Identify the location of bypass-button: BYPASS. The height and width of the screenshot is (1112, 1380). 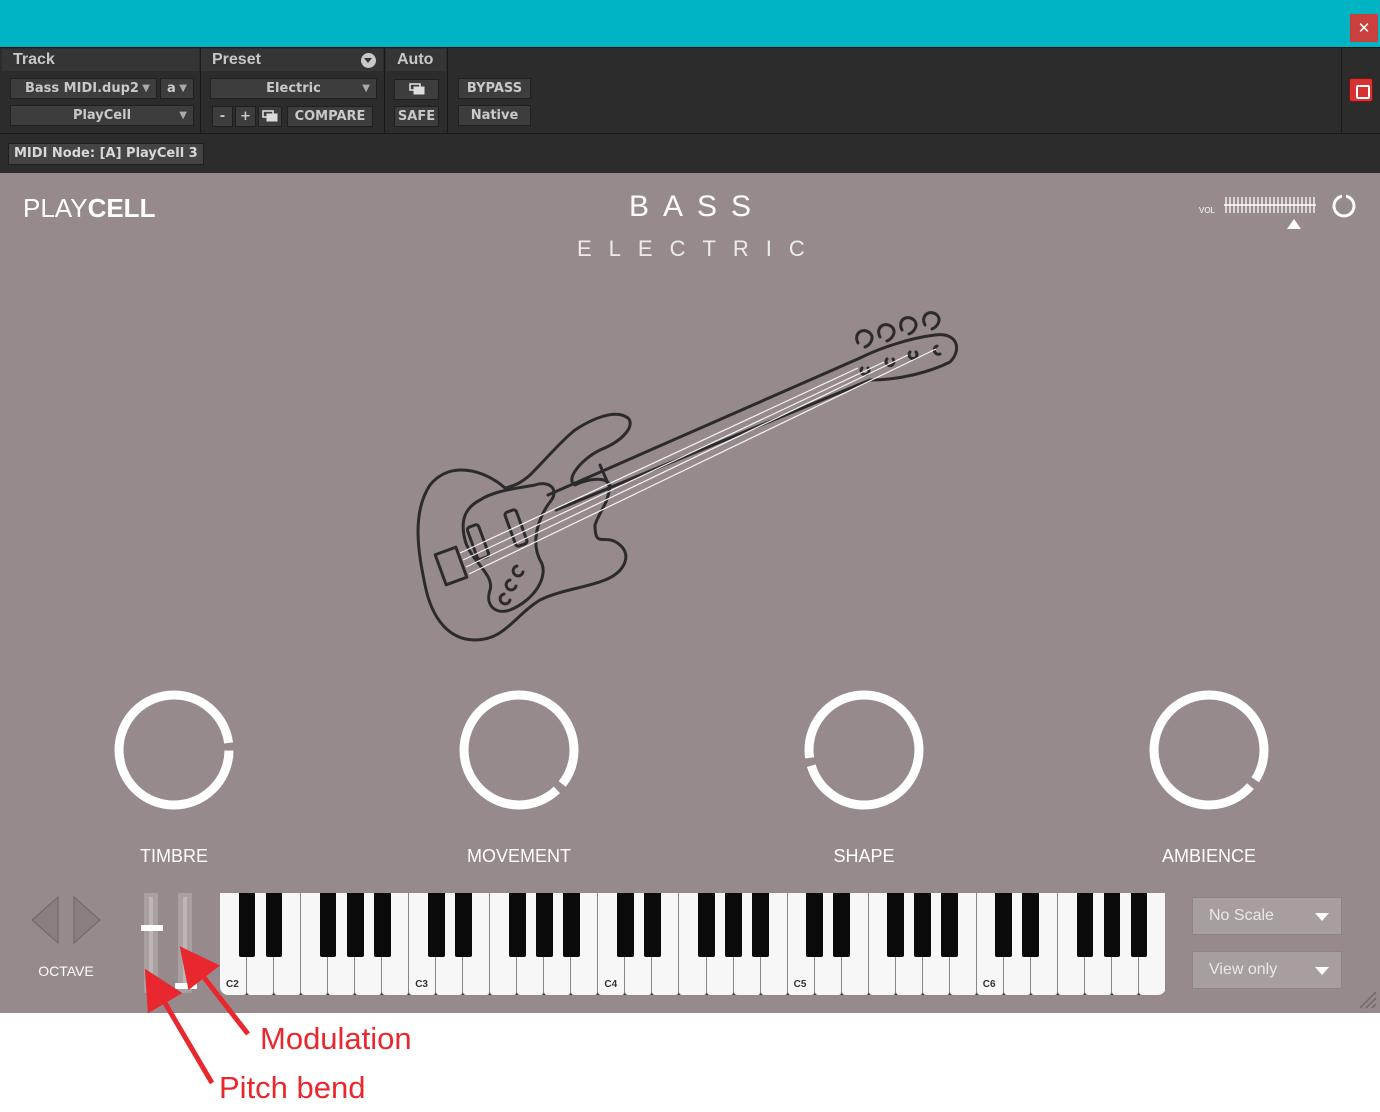
(494, 88).